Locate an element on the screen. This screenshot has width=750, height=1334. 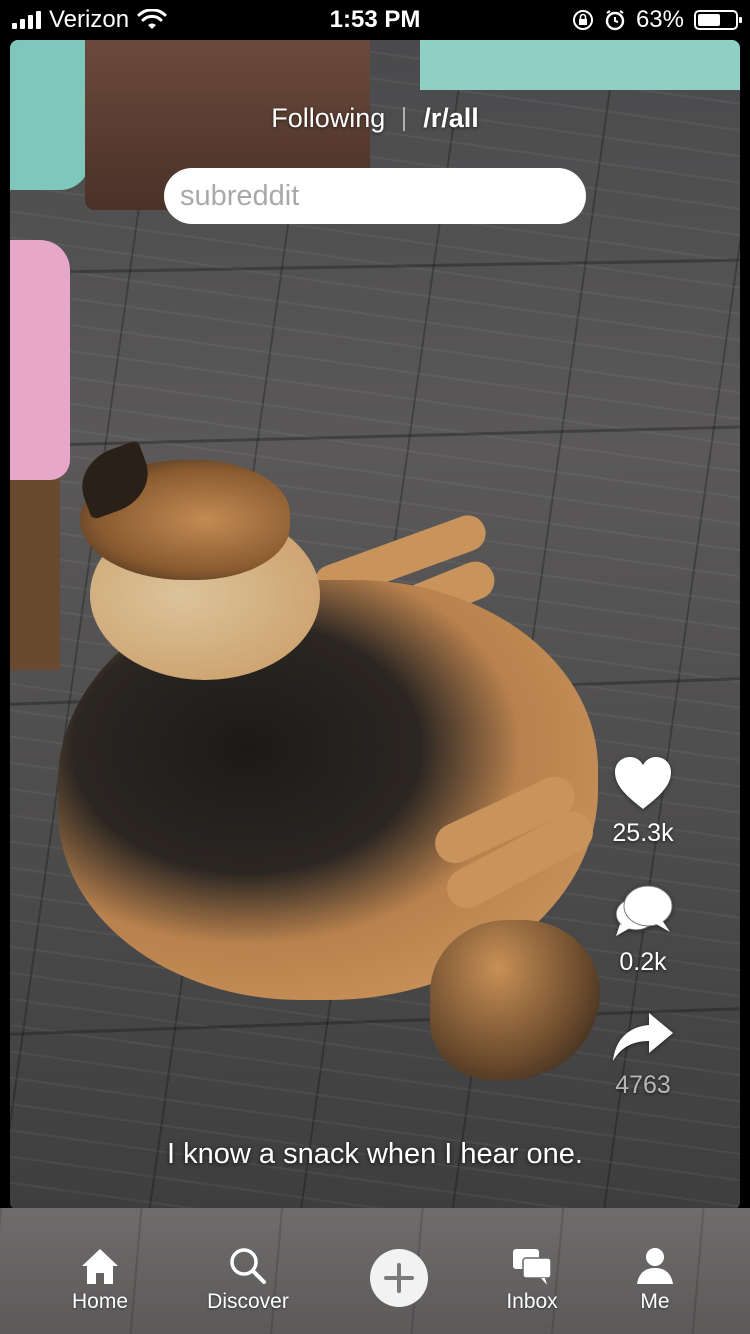
like-count: 25.3k is located at coordinates (643, 833).